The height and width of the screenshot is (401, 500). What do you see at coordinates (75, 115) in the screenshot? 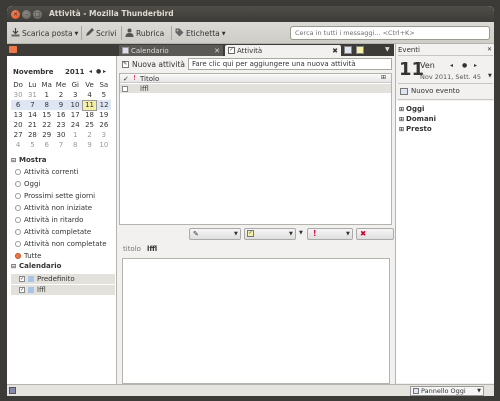
I see `calendar-day: 17` at bounding box center [75, 115].